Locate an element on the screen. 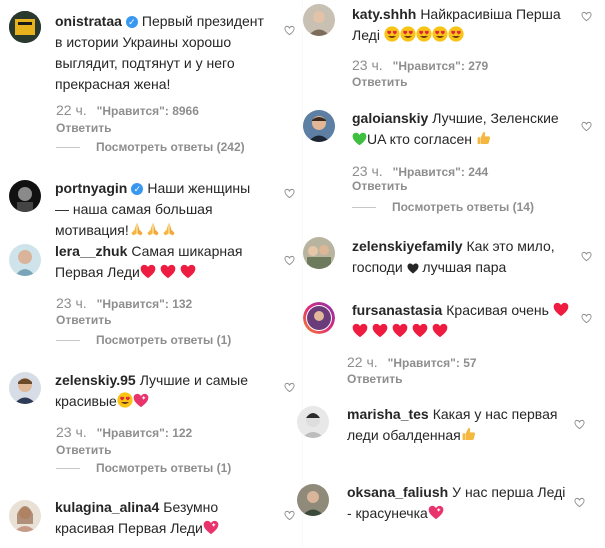  likes-count-button: "Нравится": 122 is located at coordinates (145, 433).